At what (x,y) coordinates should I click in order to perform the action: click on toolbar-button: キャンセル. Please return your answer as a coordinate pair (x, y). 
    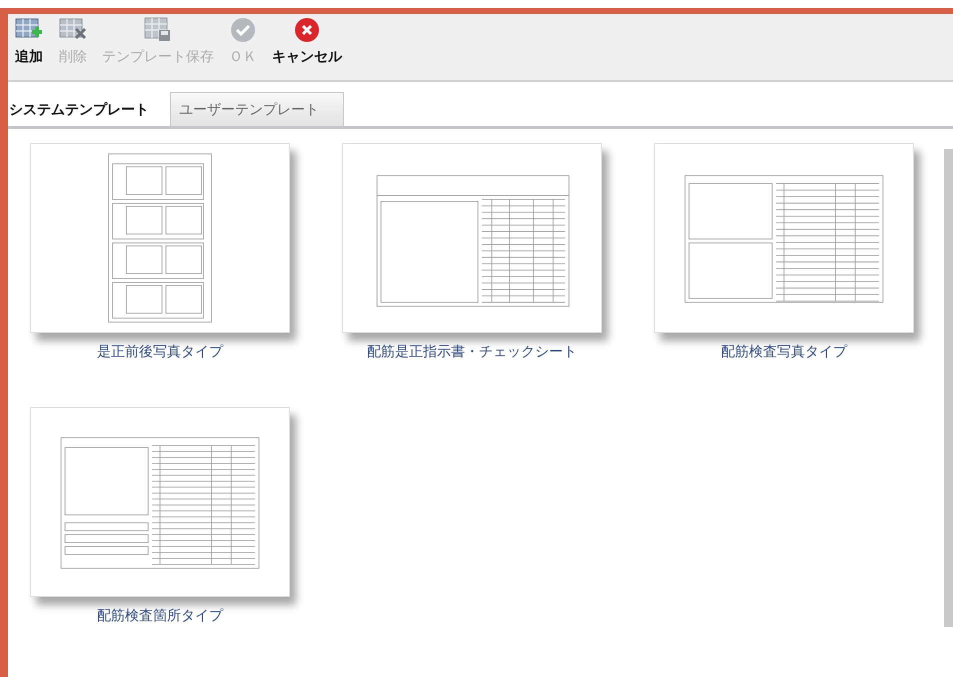
    Looking at the image, I should click on (307, 41).